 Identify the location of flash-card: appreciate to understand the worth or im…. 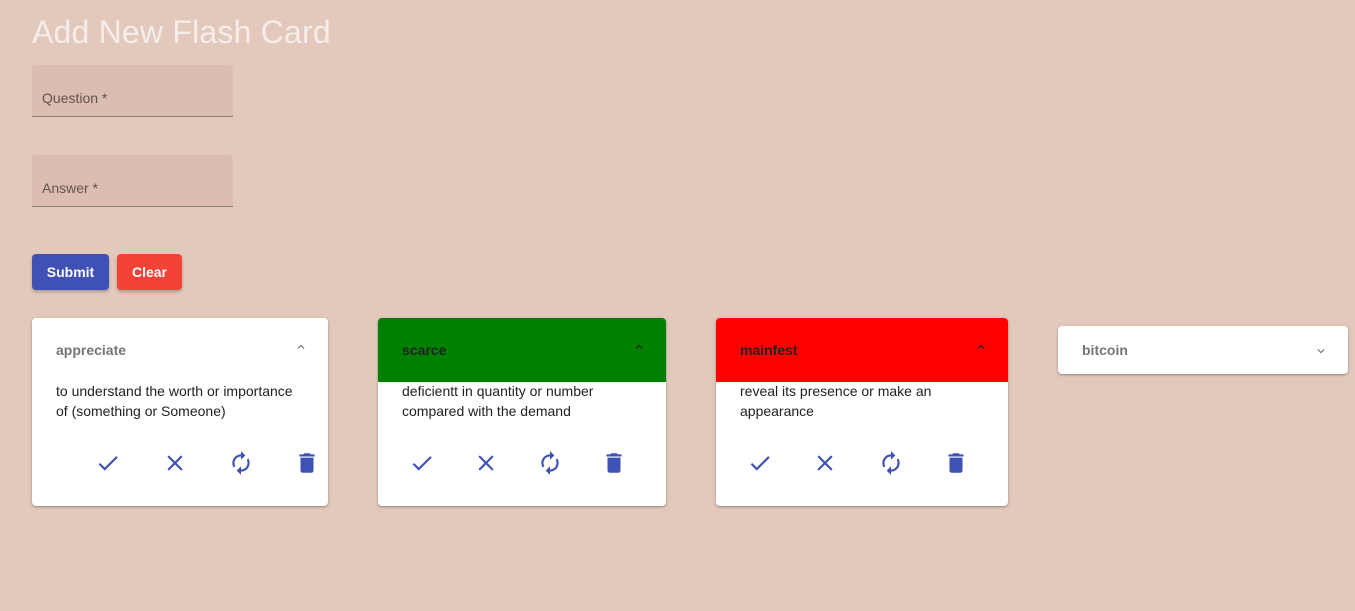
(180, 412).